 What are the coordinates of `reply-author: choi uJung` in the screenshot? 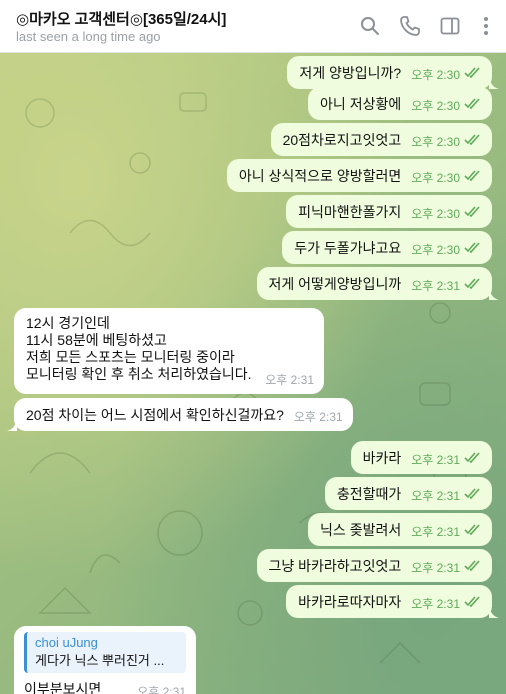 It's located at (66, 642).